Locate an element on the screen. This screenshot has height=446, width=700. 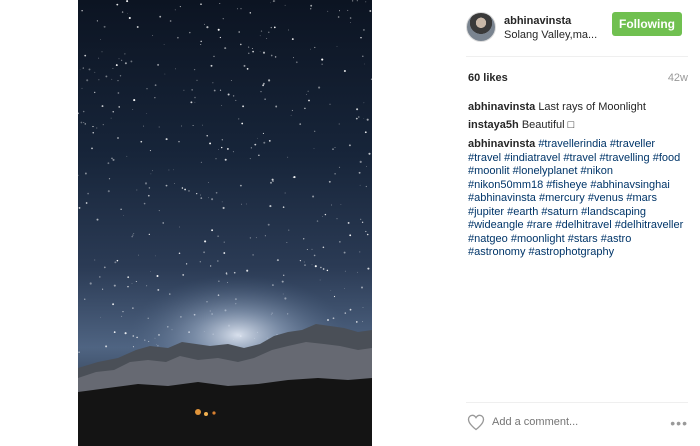
hashtag-link: #landscaping is located at coordinates (613, 212).